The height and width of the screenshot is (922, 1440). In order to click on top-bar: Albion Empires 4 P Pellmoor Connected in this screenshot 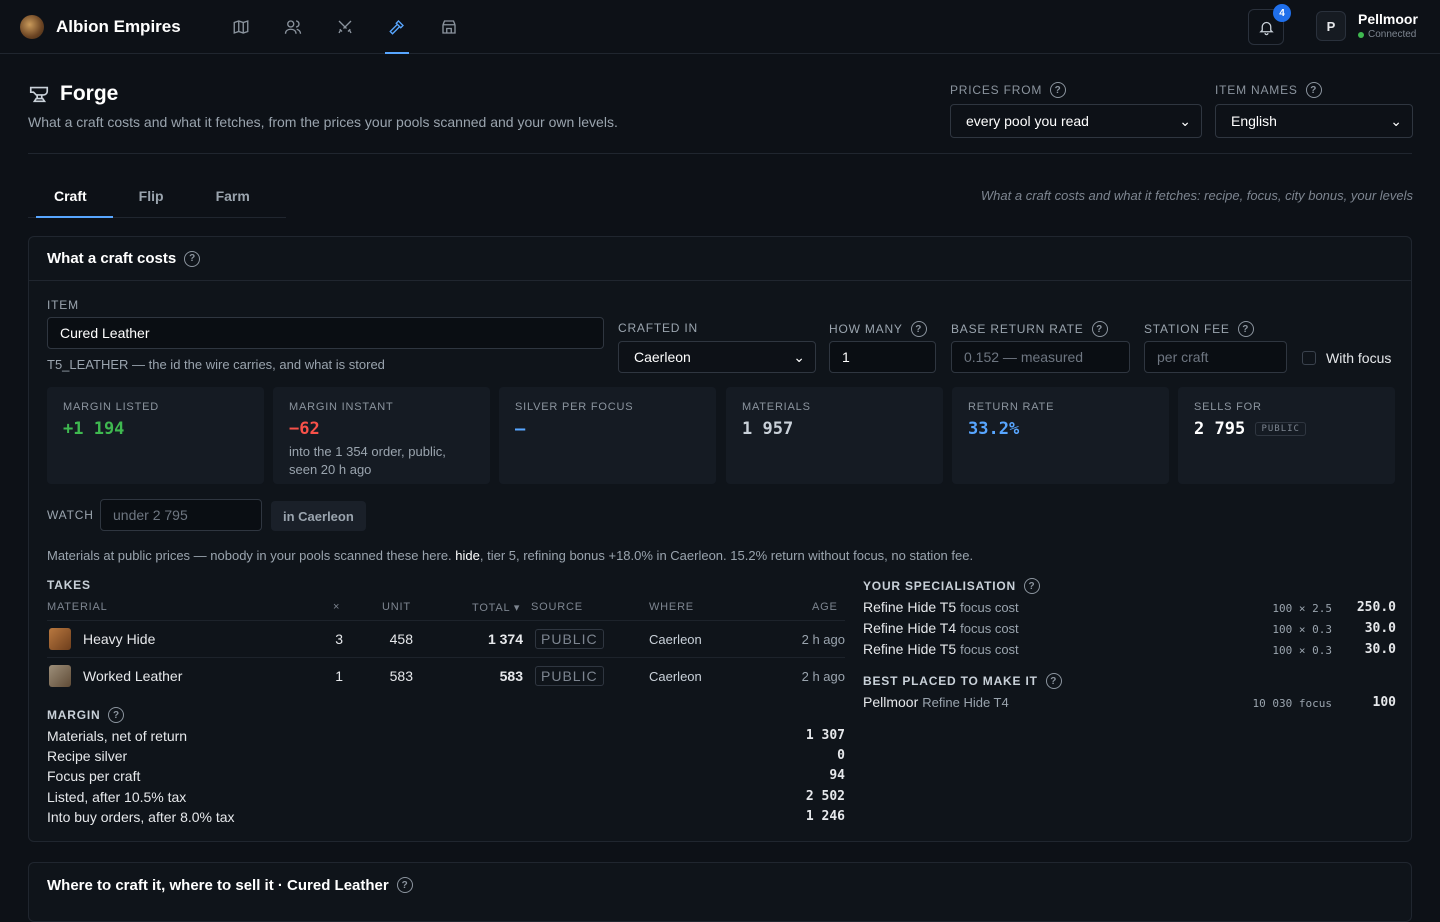, I will do `click(720, 27)`.